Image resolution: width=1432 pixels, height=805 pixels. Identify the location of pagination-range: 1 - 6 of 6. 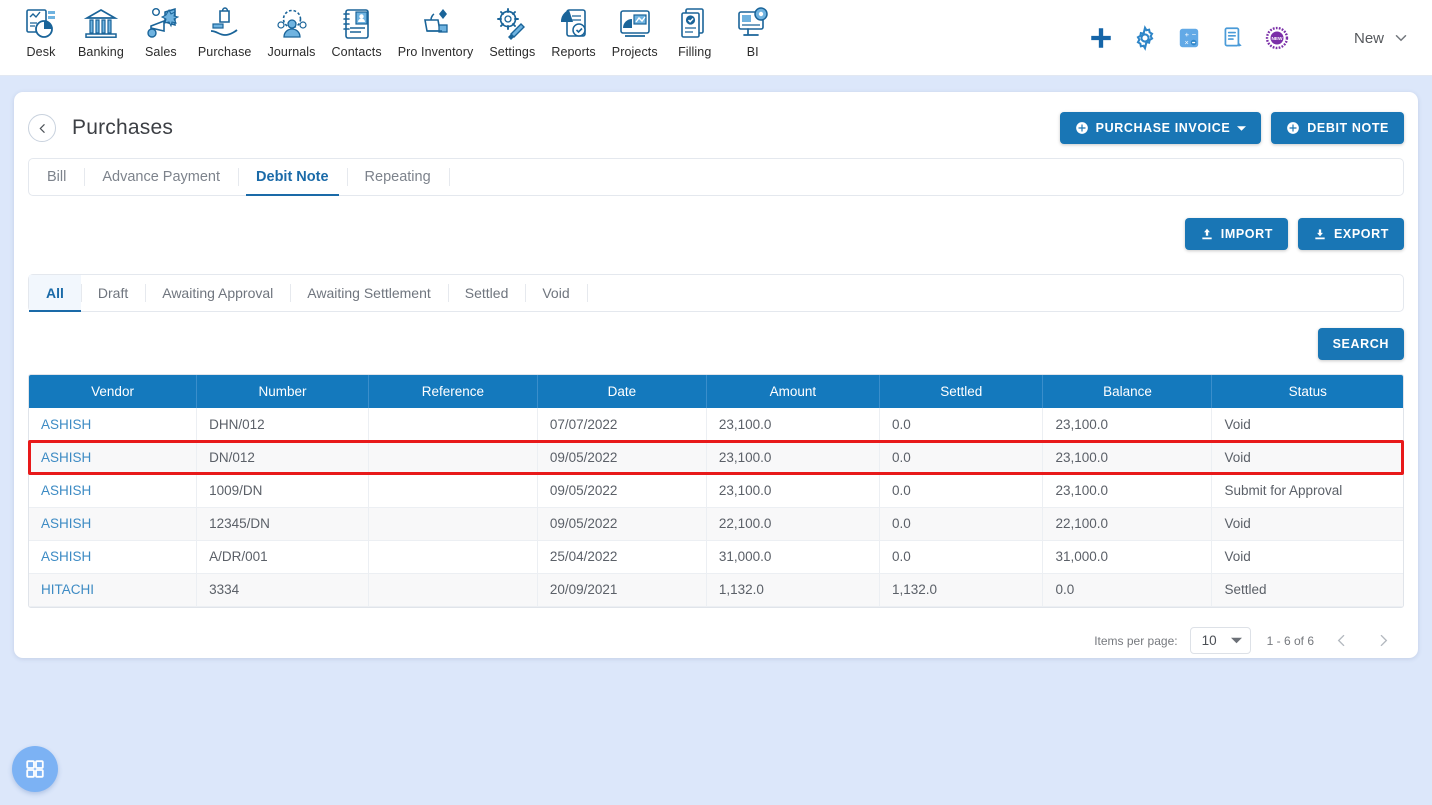
(1290, 640).